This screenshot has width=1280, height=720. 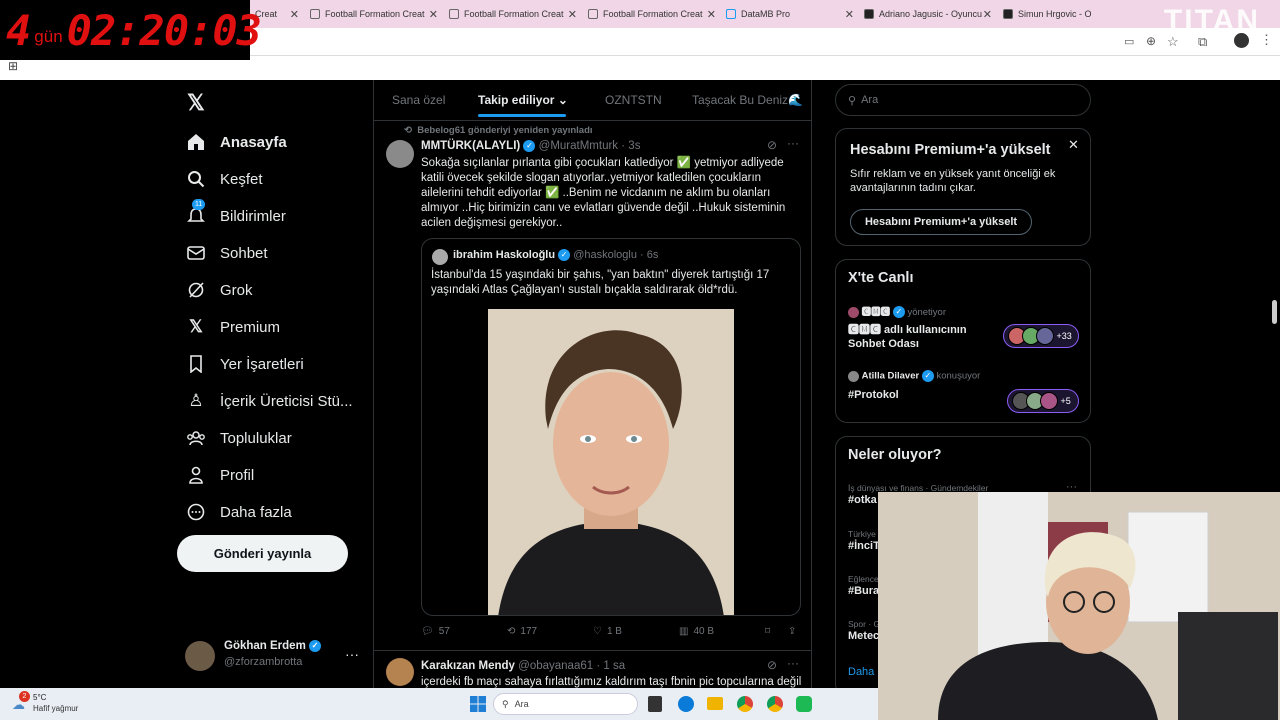 What do you see at coordinates (941, 222) in the screenshot?
I see `upgrade-premium-button: Hesabını Premium+'a yükselt` at bounding box center [941, 222].